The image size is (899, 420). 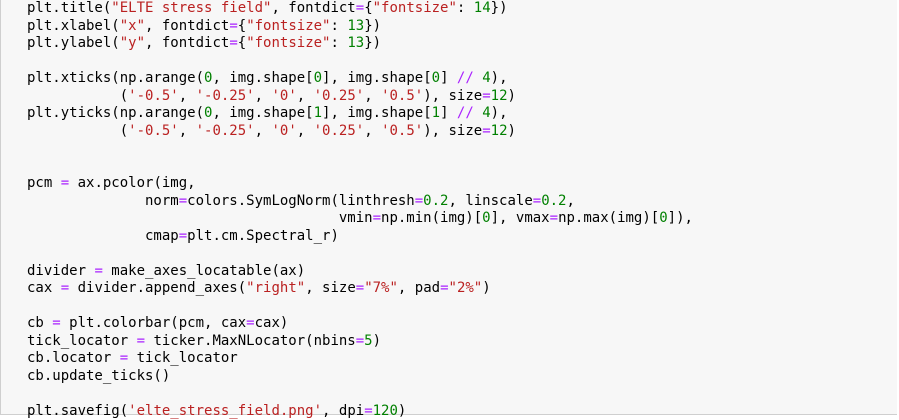 What do you see at coordinates (250, 341) in the screenshot?
I see `code-token: ticker.MaxNLocator(nbins` at bounding box center [250, 341].